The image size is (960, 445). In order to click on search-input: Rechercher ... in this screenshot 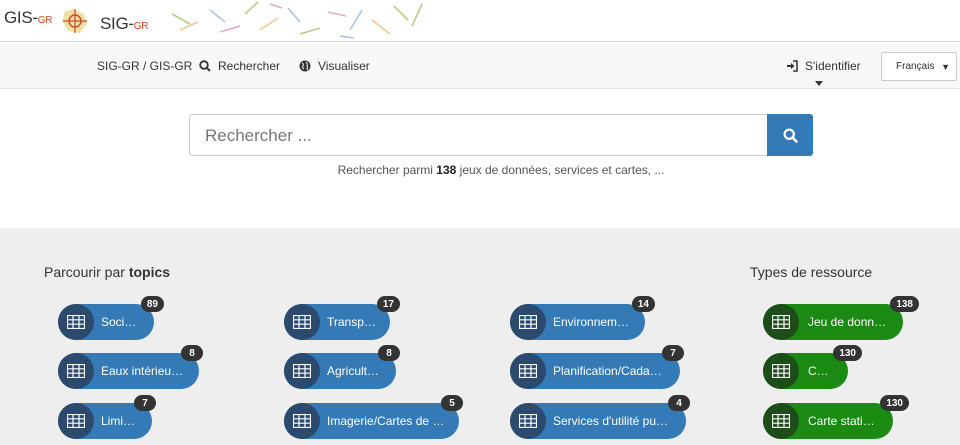, I will do `click(478, 135)`.